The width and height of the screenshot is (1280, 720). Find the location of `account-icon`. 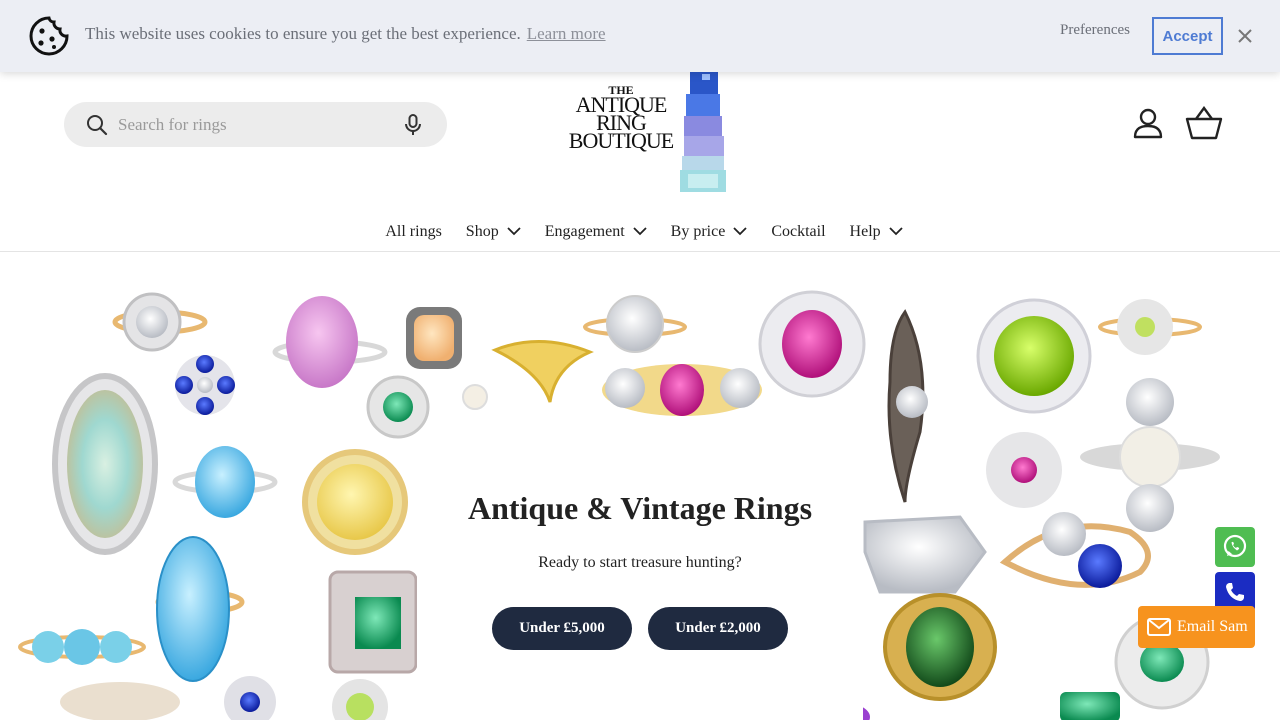

account-icon is located at coordinates (1148, 123).